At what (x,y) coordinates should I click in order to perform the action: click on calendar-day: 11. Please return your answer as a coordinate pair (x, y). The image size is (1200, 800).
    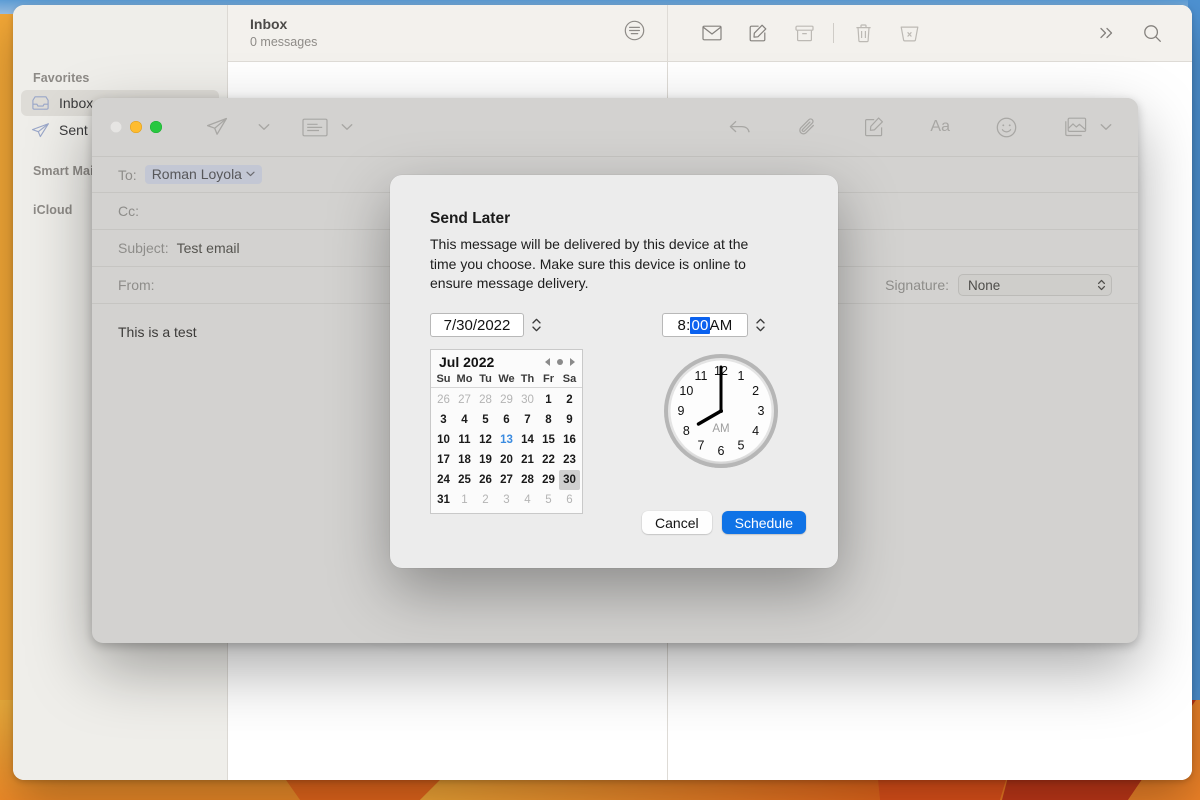
    Looking at the image, I should click on (464, 440).